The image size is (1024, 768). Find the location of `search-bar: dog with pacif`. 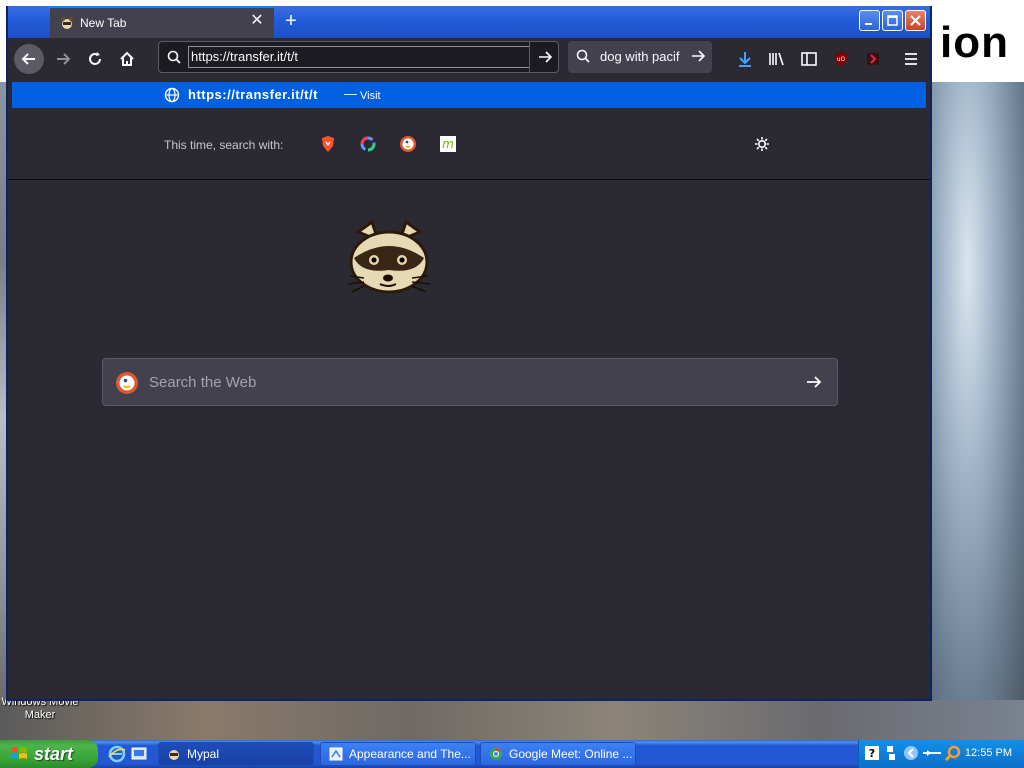

search-bar: dog with pacif is located at coordinates (640, 57).